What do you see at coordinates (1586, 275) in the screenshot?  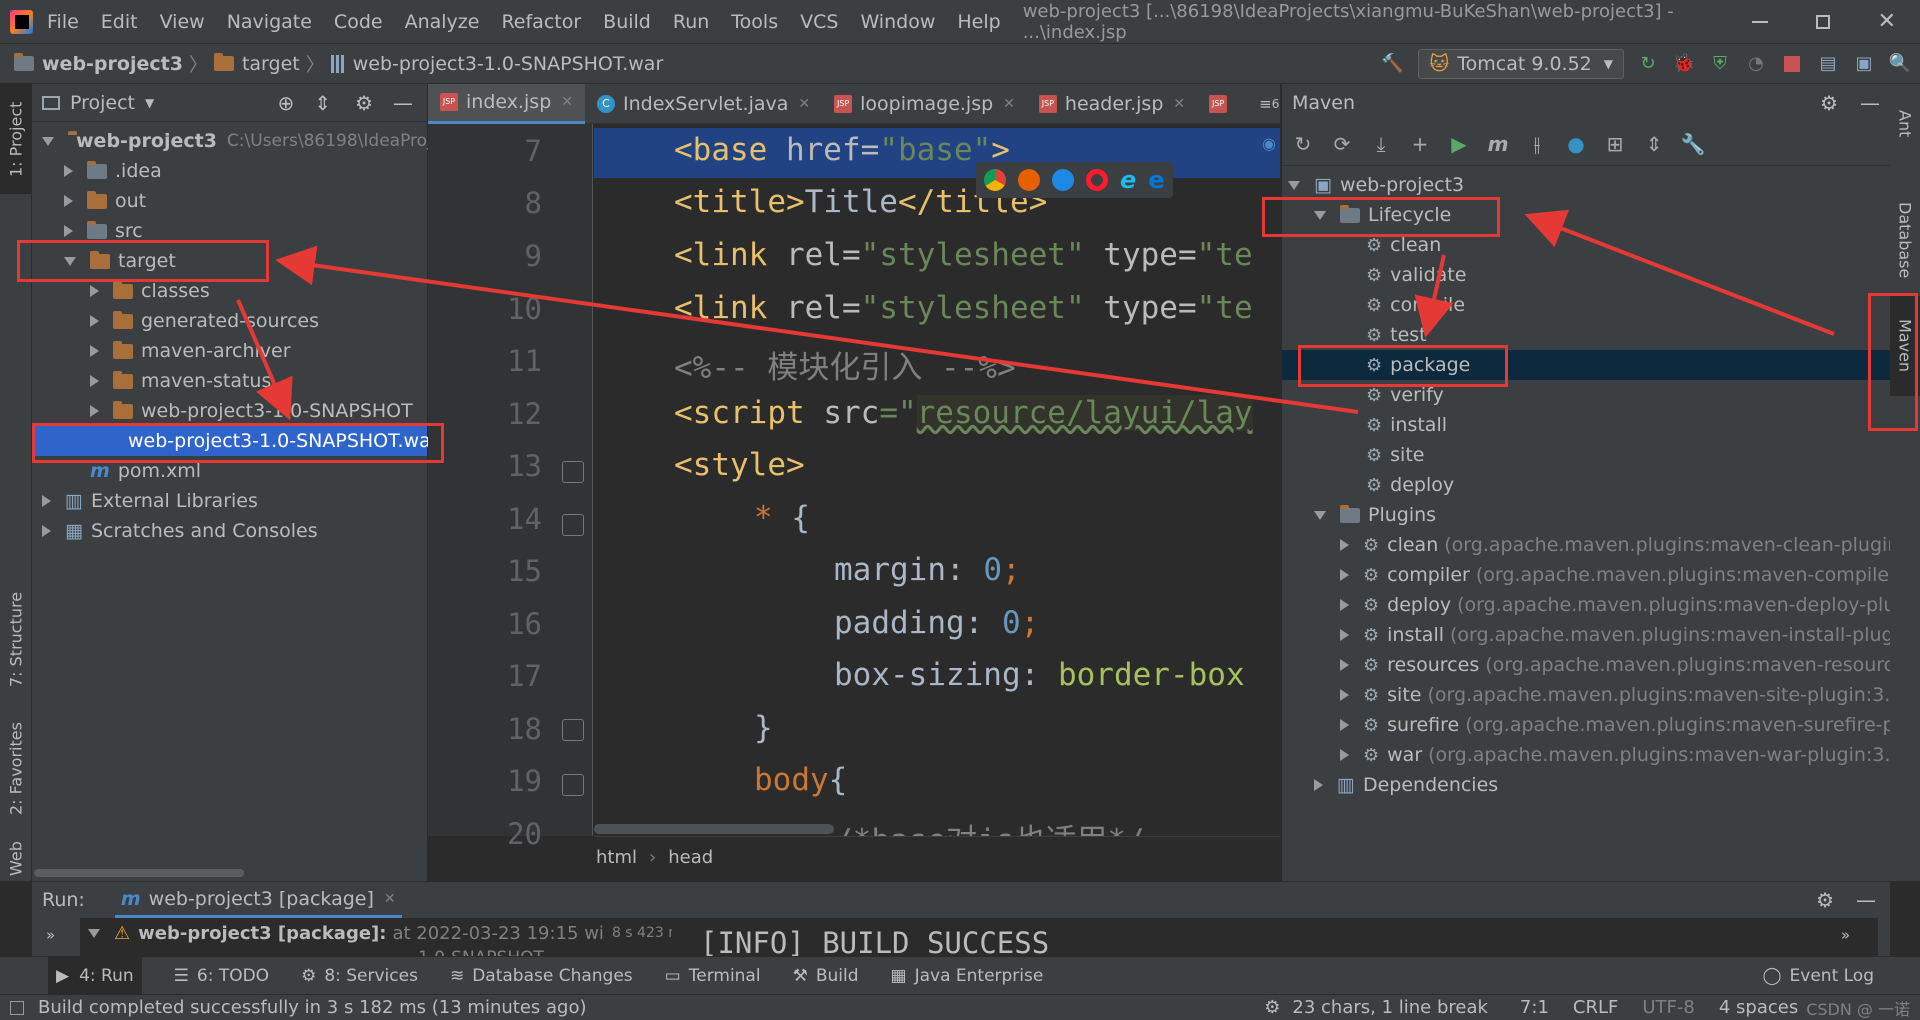 I see `lifecycle-validate: ⚙ validate` at bounding box center [1586, 275].